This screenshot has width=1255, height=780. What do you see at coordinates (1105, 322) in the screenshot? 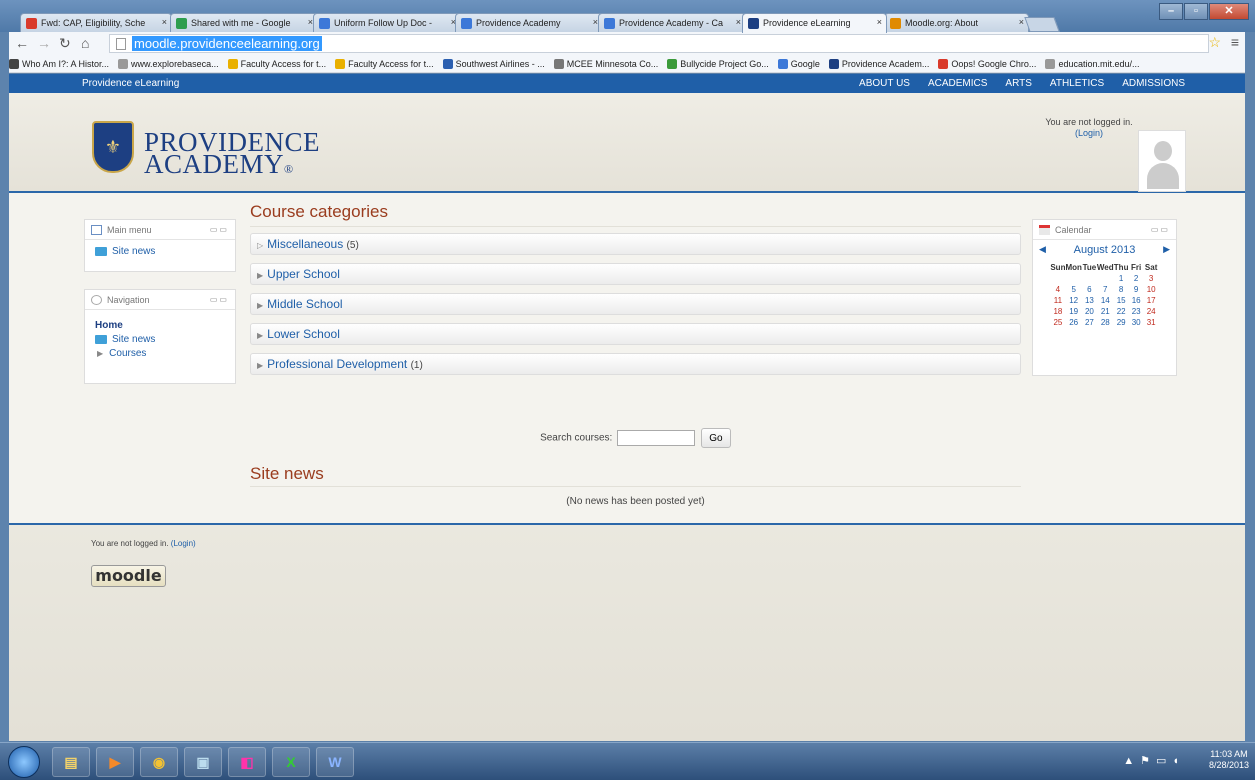
I see `calendar-day: 28` at bounding box center [1105, 322].